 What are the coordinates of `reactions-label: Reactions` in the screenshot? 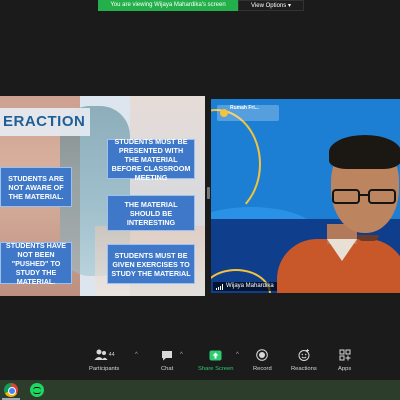 It's located at (304, 369).